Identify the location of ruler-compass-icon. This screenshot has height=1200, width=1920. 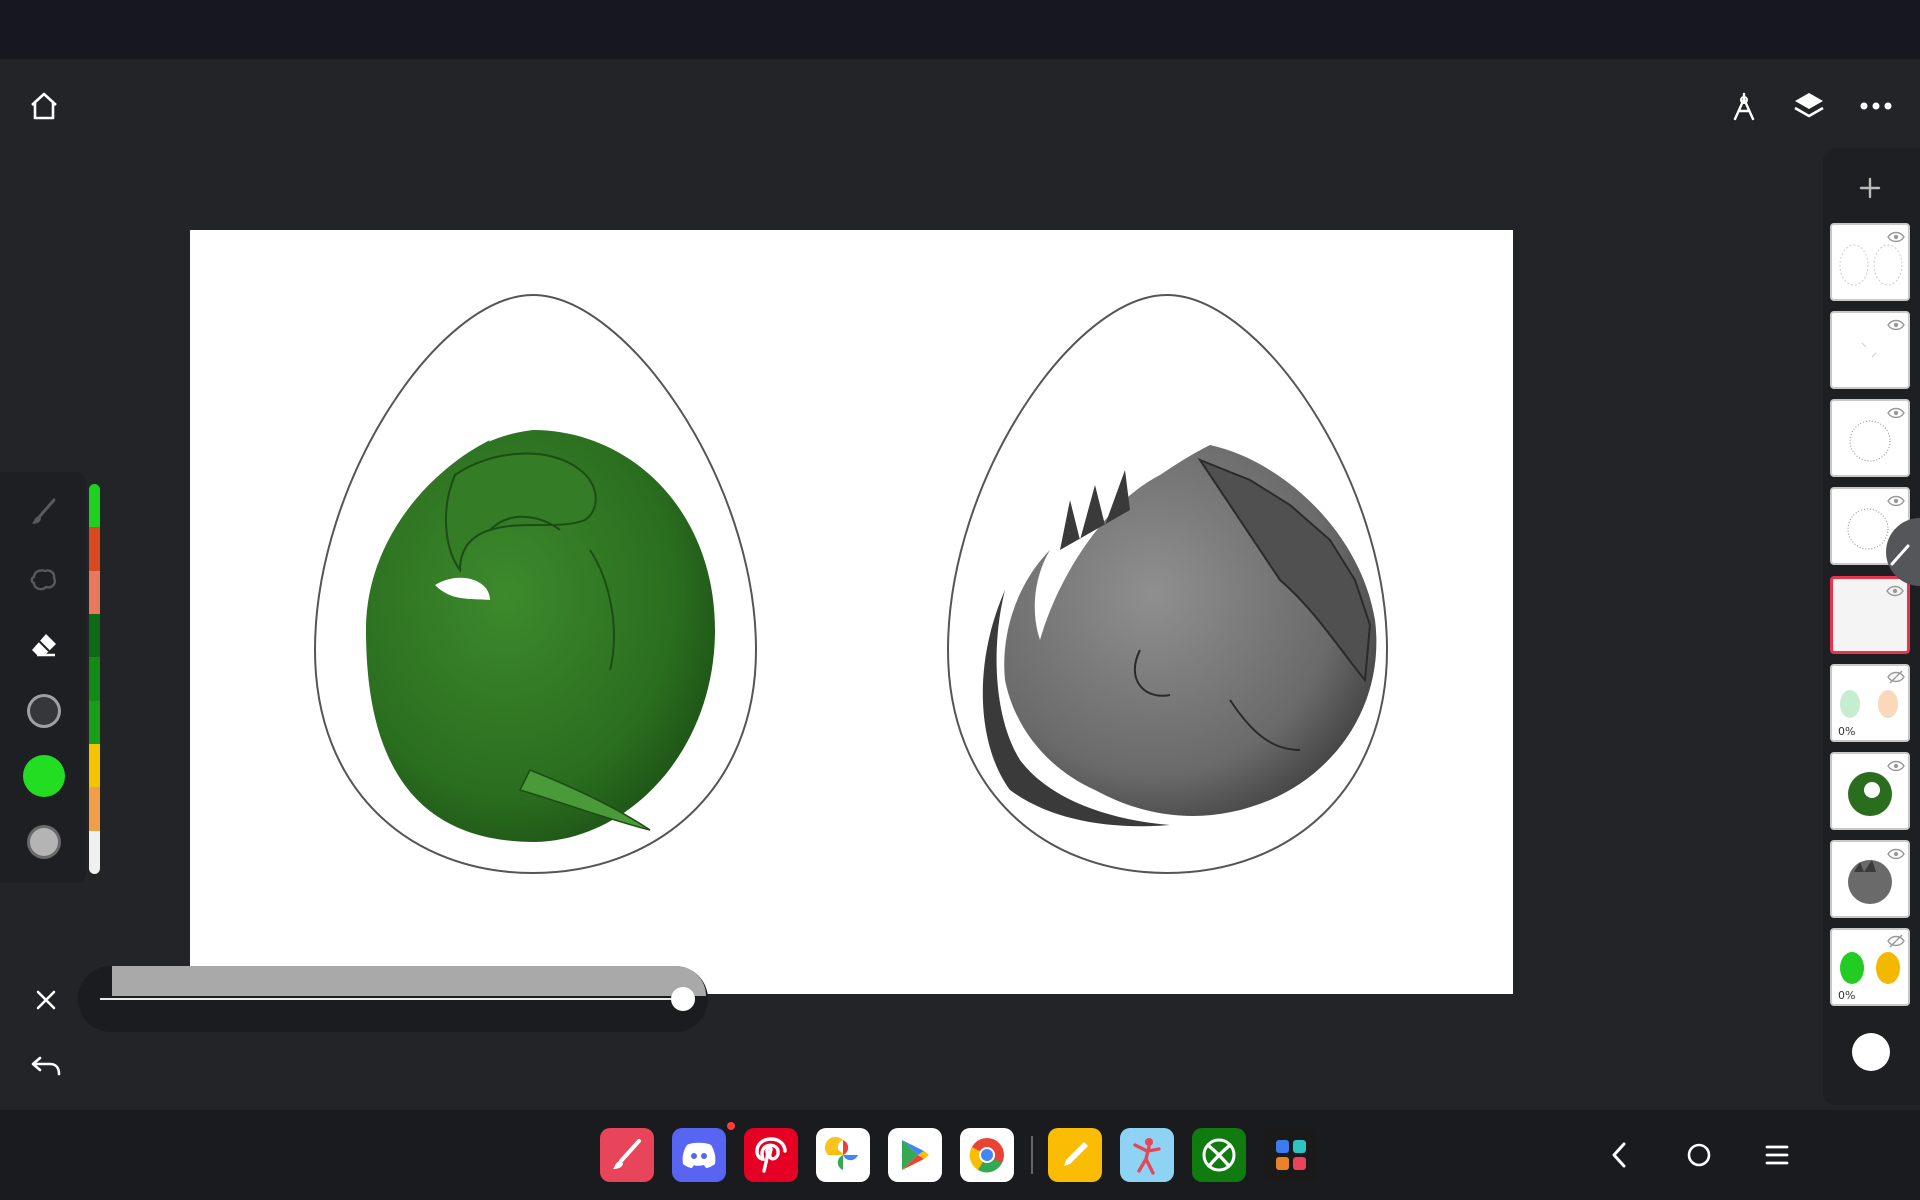
(1744, 106).